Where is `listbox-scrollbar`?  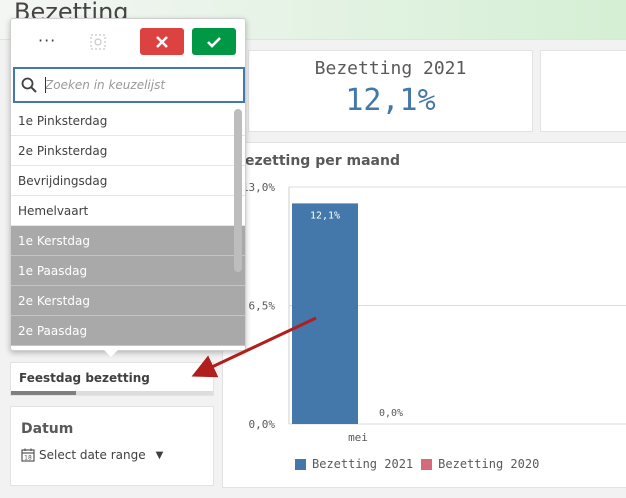
listbox-scrollbar is located at coordinates (238, 190).